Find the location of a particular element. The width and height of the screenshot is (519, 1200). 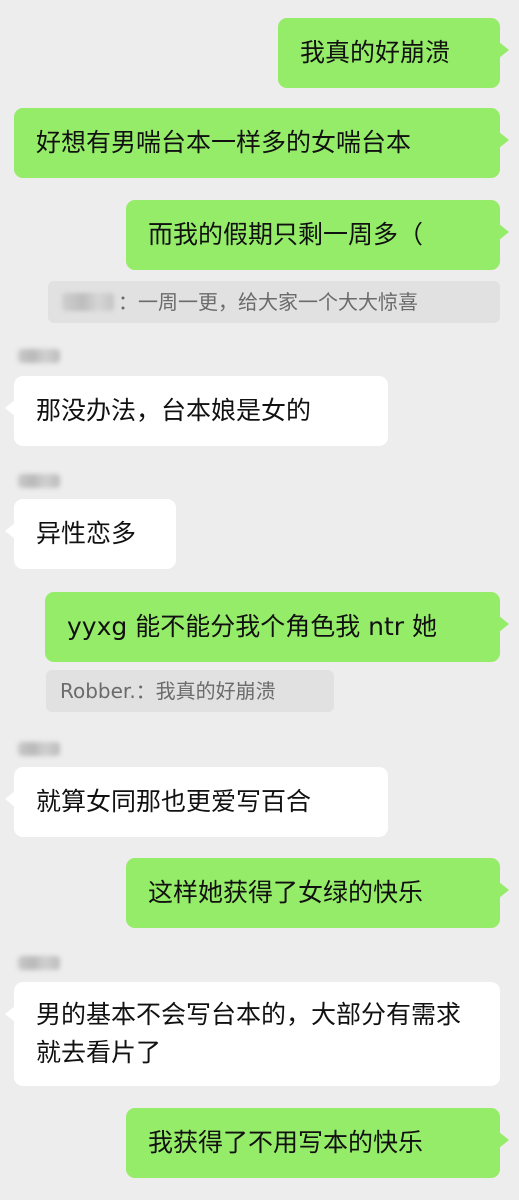

message-text: 就算女同那也更爱写百合 is located at coordinates (174, 801).